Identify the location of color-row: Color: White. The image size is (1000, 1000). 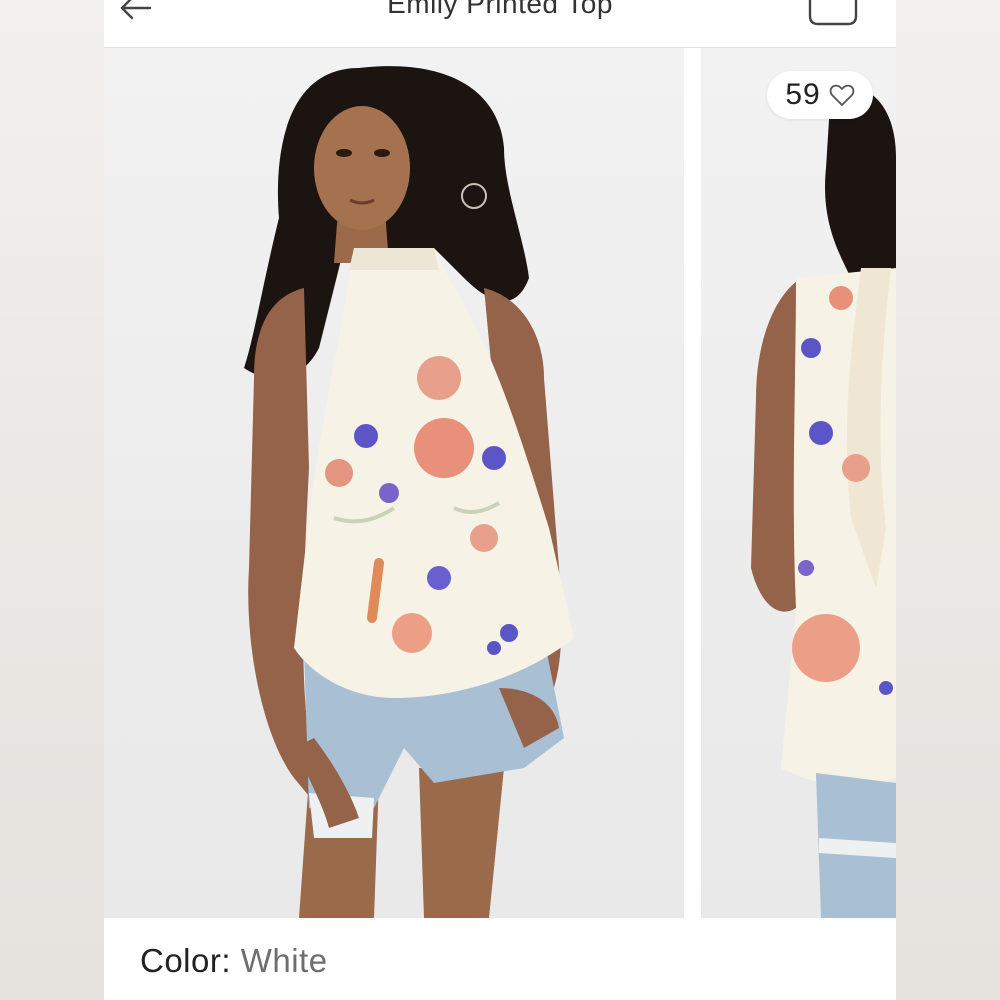
(234, 961).